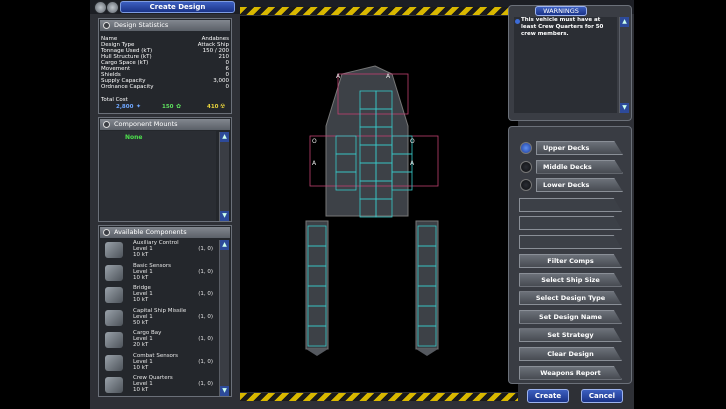 Image resolution: width=726 pixels, height=409 pixels. What do you see at coordinates (579, 166) in the screenshot?
I see `deck-button-middle-decks: Middle Decks` at bounding box center [579, 166].